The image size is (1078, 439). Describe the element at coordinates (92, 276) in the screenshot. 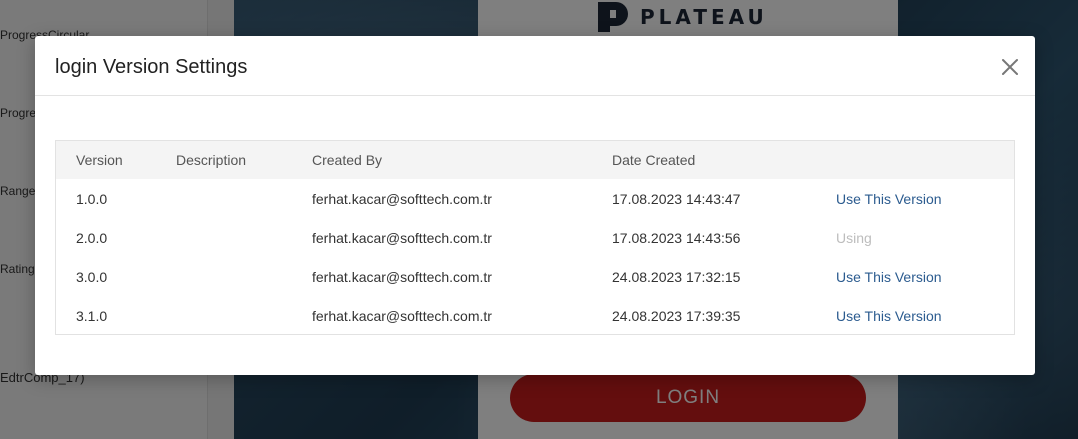

I see `version-cell: 3.0.0` at that location.